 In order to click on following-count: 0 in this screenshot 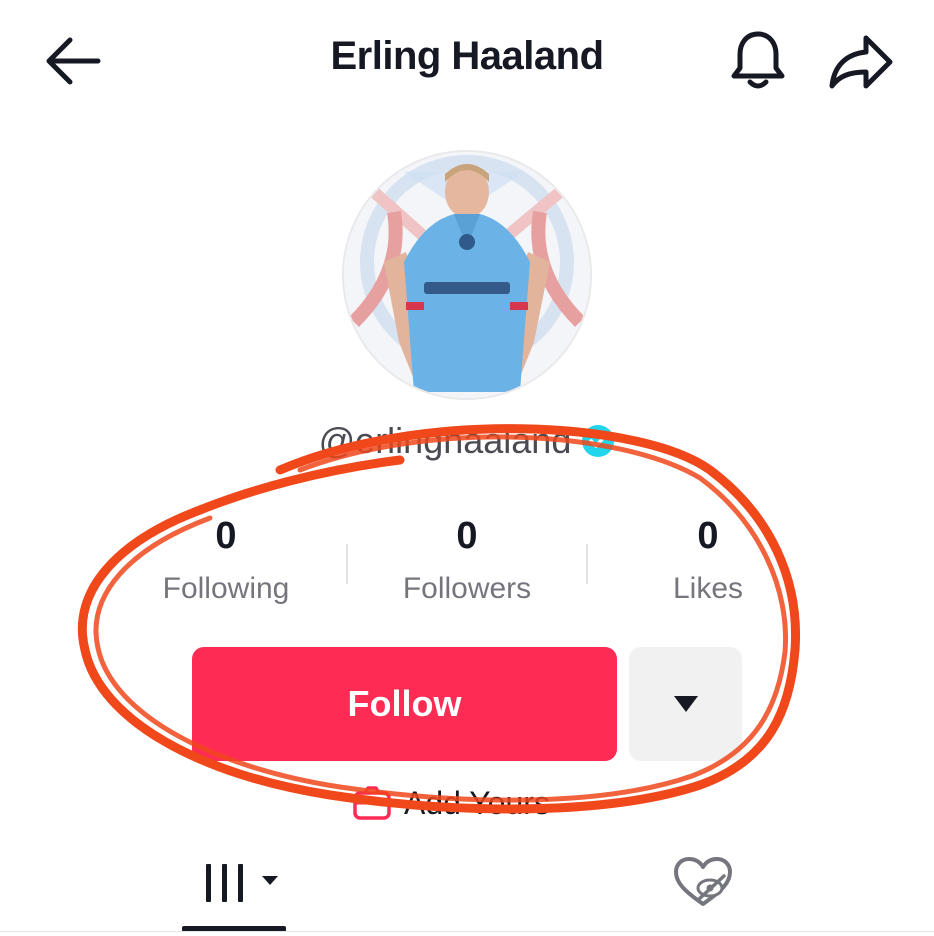, I will do `click(226, 536)`.